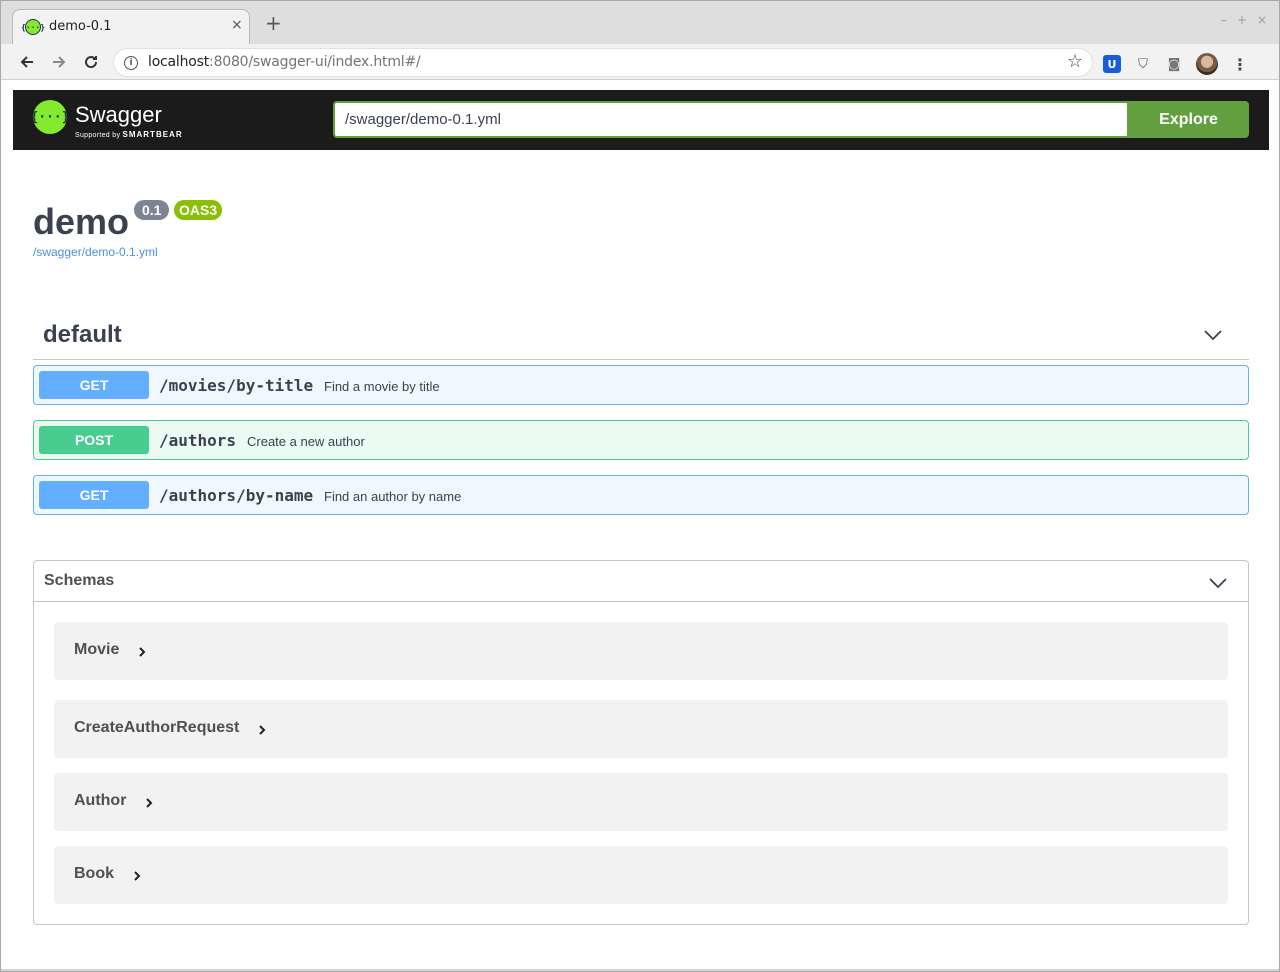  Describe the element at coordinates (82, 334) in the screenshot. I see `tag-title: default` at that location.